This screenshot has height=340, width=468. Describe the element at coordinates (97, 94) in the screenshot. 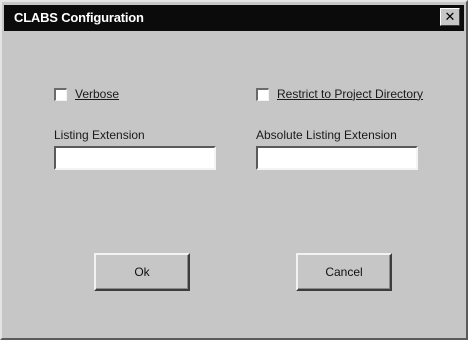

I see `verbose-label: Verbose` at that location.